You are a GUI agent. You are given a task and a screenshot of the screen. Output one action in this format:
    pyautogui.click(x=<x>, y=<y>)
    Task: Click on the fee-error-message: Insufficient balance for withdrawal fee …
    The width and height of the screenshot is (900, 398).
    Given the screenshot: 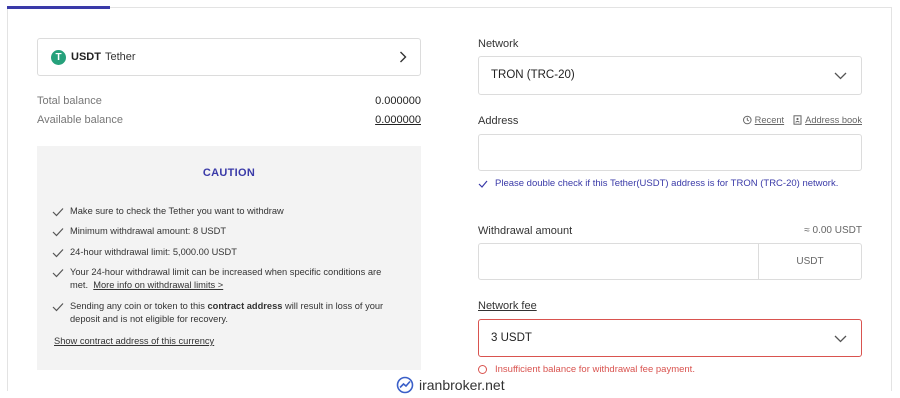 What is the action you would take?
    pyautogui.click(x=586, y=369)
    